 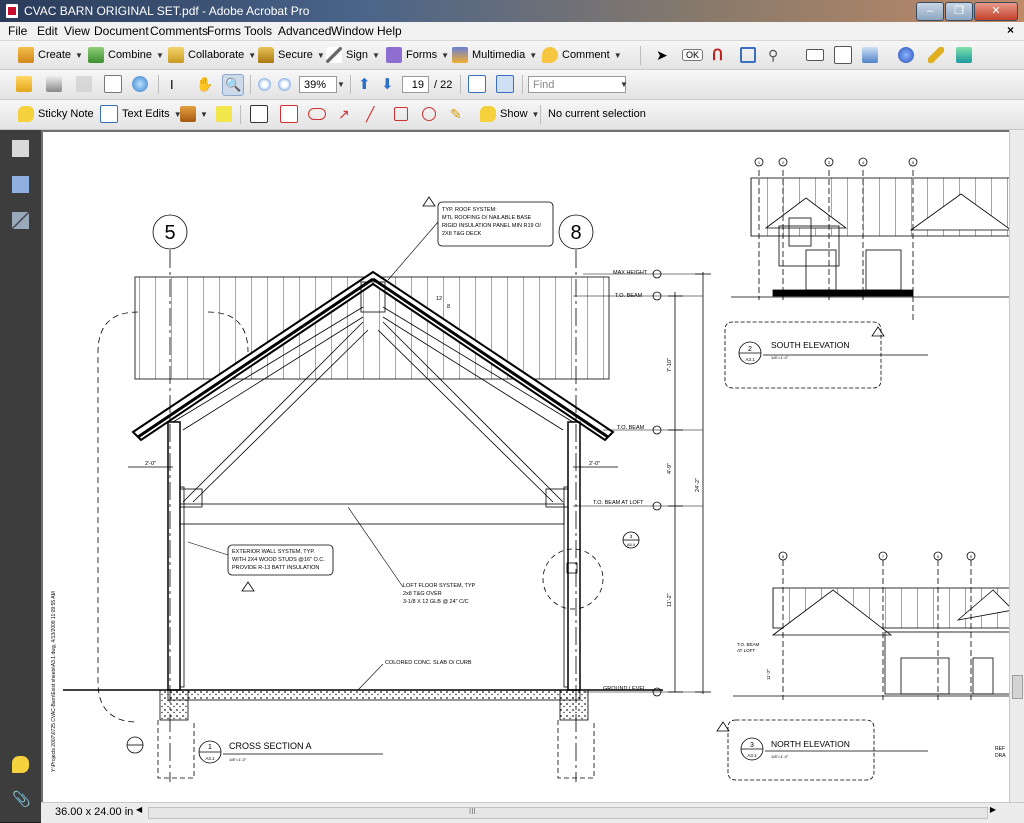 What do you see at coordinates (748, 55) in the screenshot?
I see `crop-tool` at bounding box center [748, 55].